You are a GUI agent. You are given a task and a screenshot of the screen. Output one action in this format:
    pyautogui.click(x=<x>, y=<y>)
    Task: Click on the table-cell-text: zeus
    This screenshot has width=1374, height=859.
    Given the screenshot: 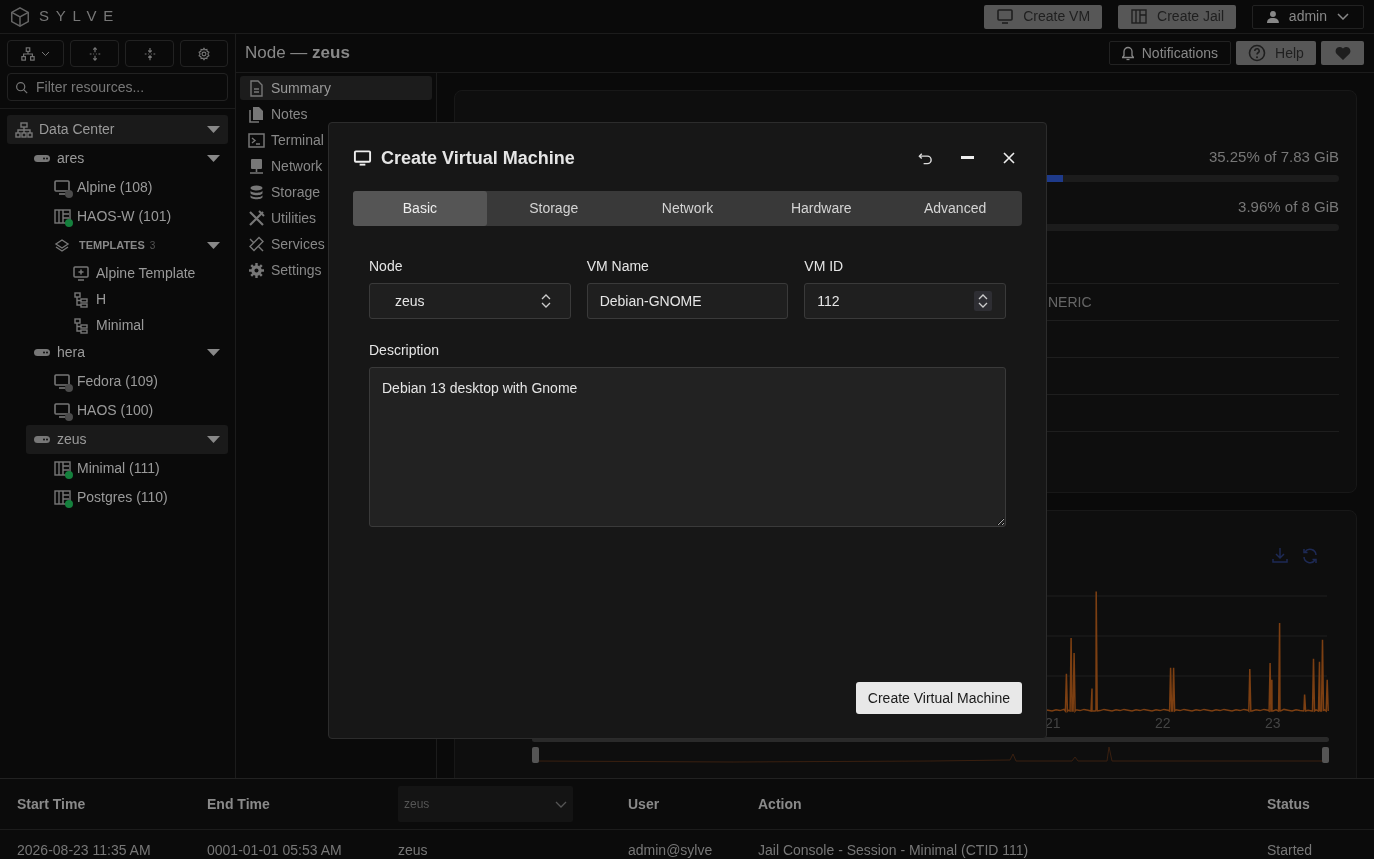 What is the action you would take?
    pyautogui.click(x=413, y=850)
    